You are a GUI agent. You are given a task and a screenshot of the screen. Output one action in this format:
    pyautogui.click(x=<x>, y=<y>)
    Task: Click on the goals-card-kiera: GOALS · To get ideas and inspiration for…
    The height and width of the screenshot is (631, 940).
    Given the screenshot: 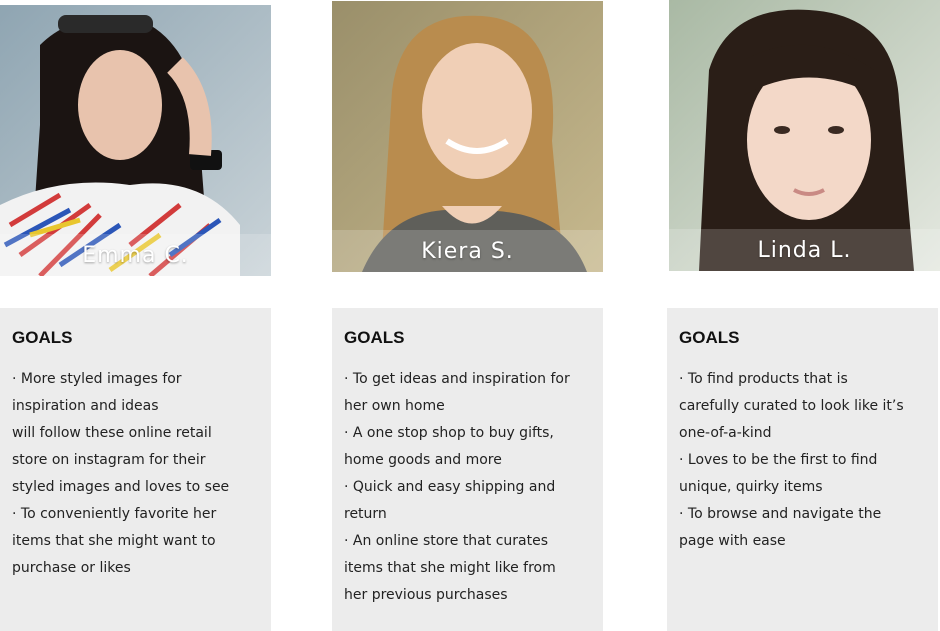 What is the action you would take?
    pyautogui.click(x=467, y=469)
    